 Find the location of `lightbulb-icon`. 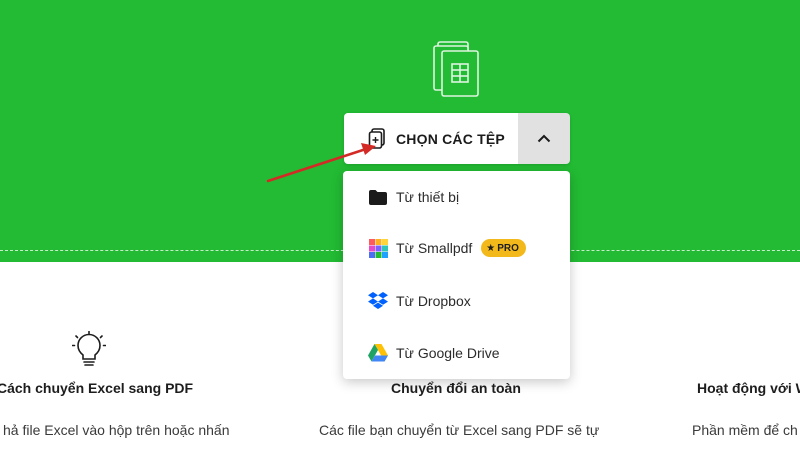

lightbulb-icon is located at coordinates (89, 348).